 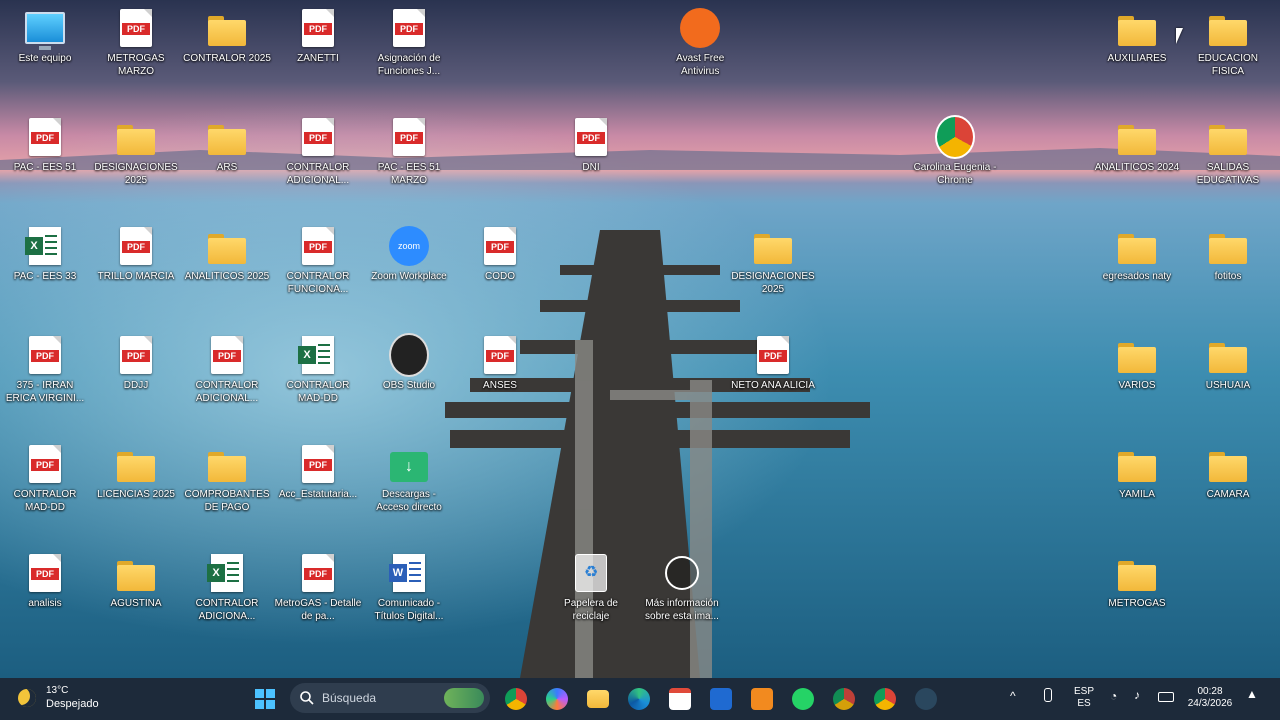 I want to click on desktop-icon: LICENCIAS 2025, so click(x=136, y=490).